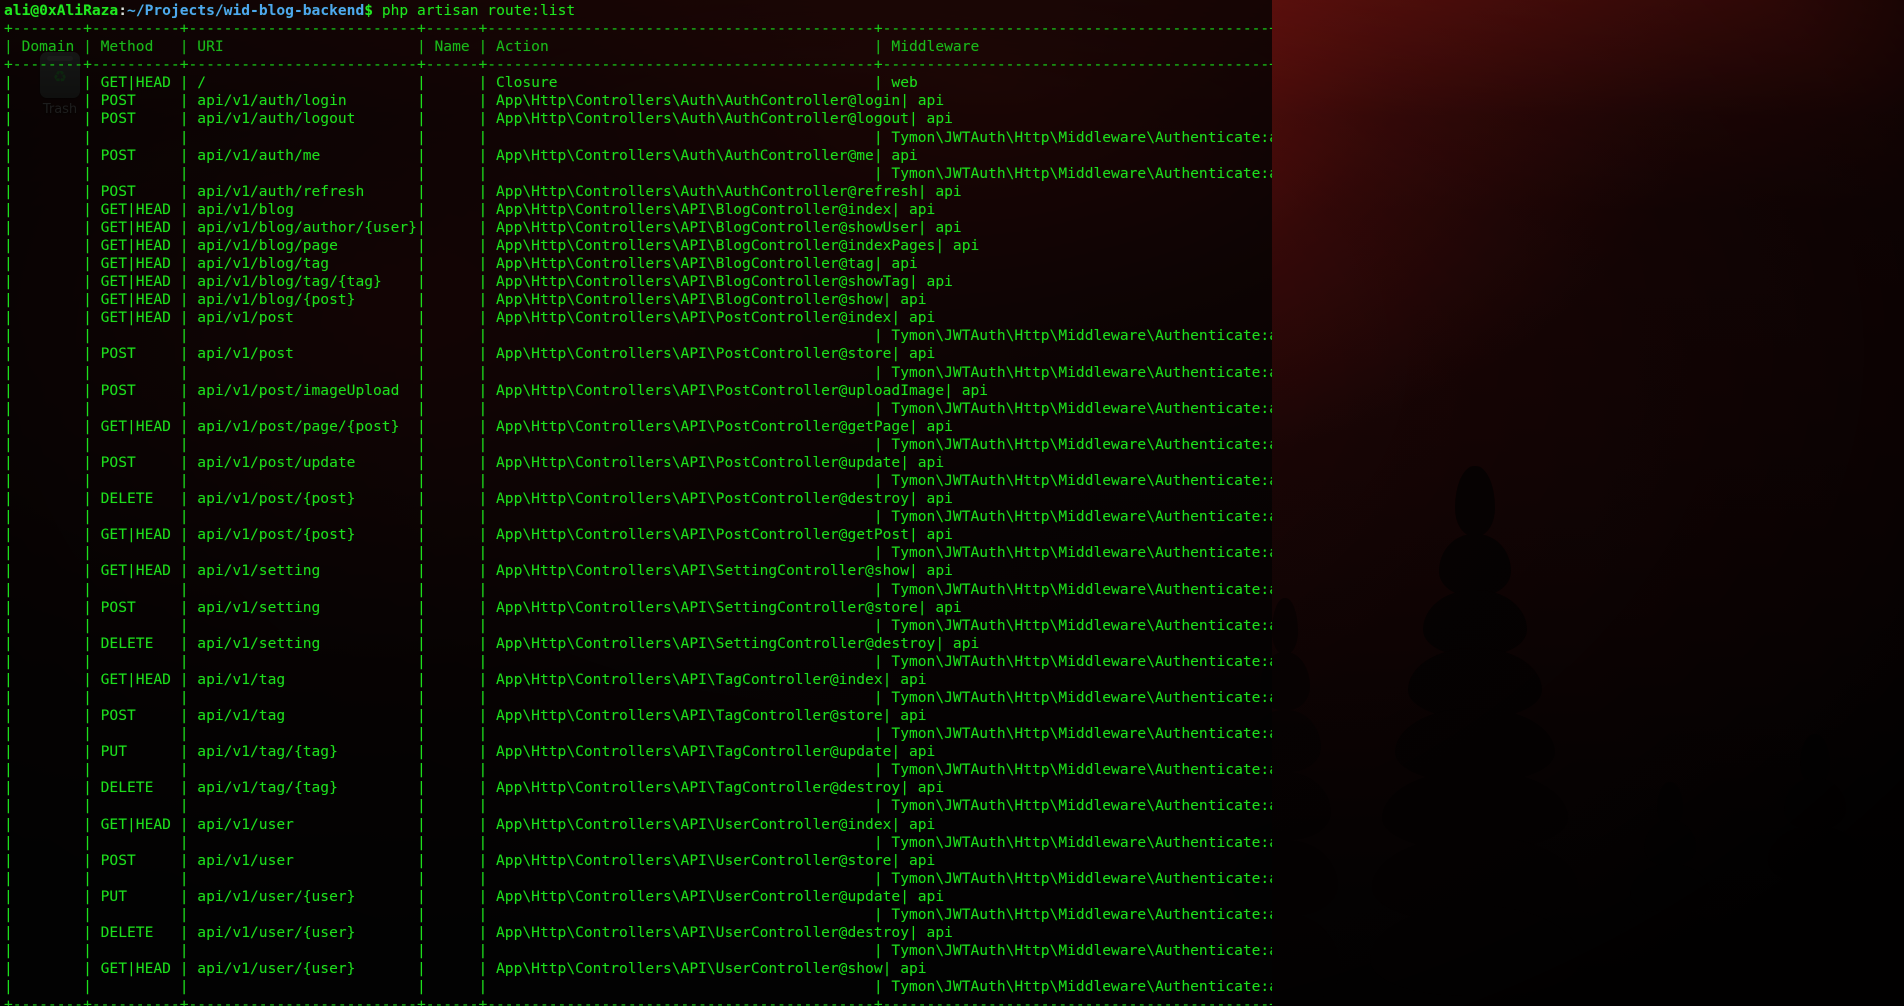  Describe the element at coordinates (1475, 726) in the screenshot. I see `wallpaper-tree-large` at that location.